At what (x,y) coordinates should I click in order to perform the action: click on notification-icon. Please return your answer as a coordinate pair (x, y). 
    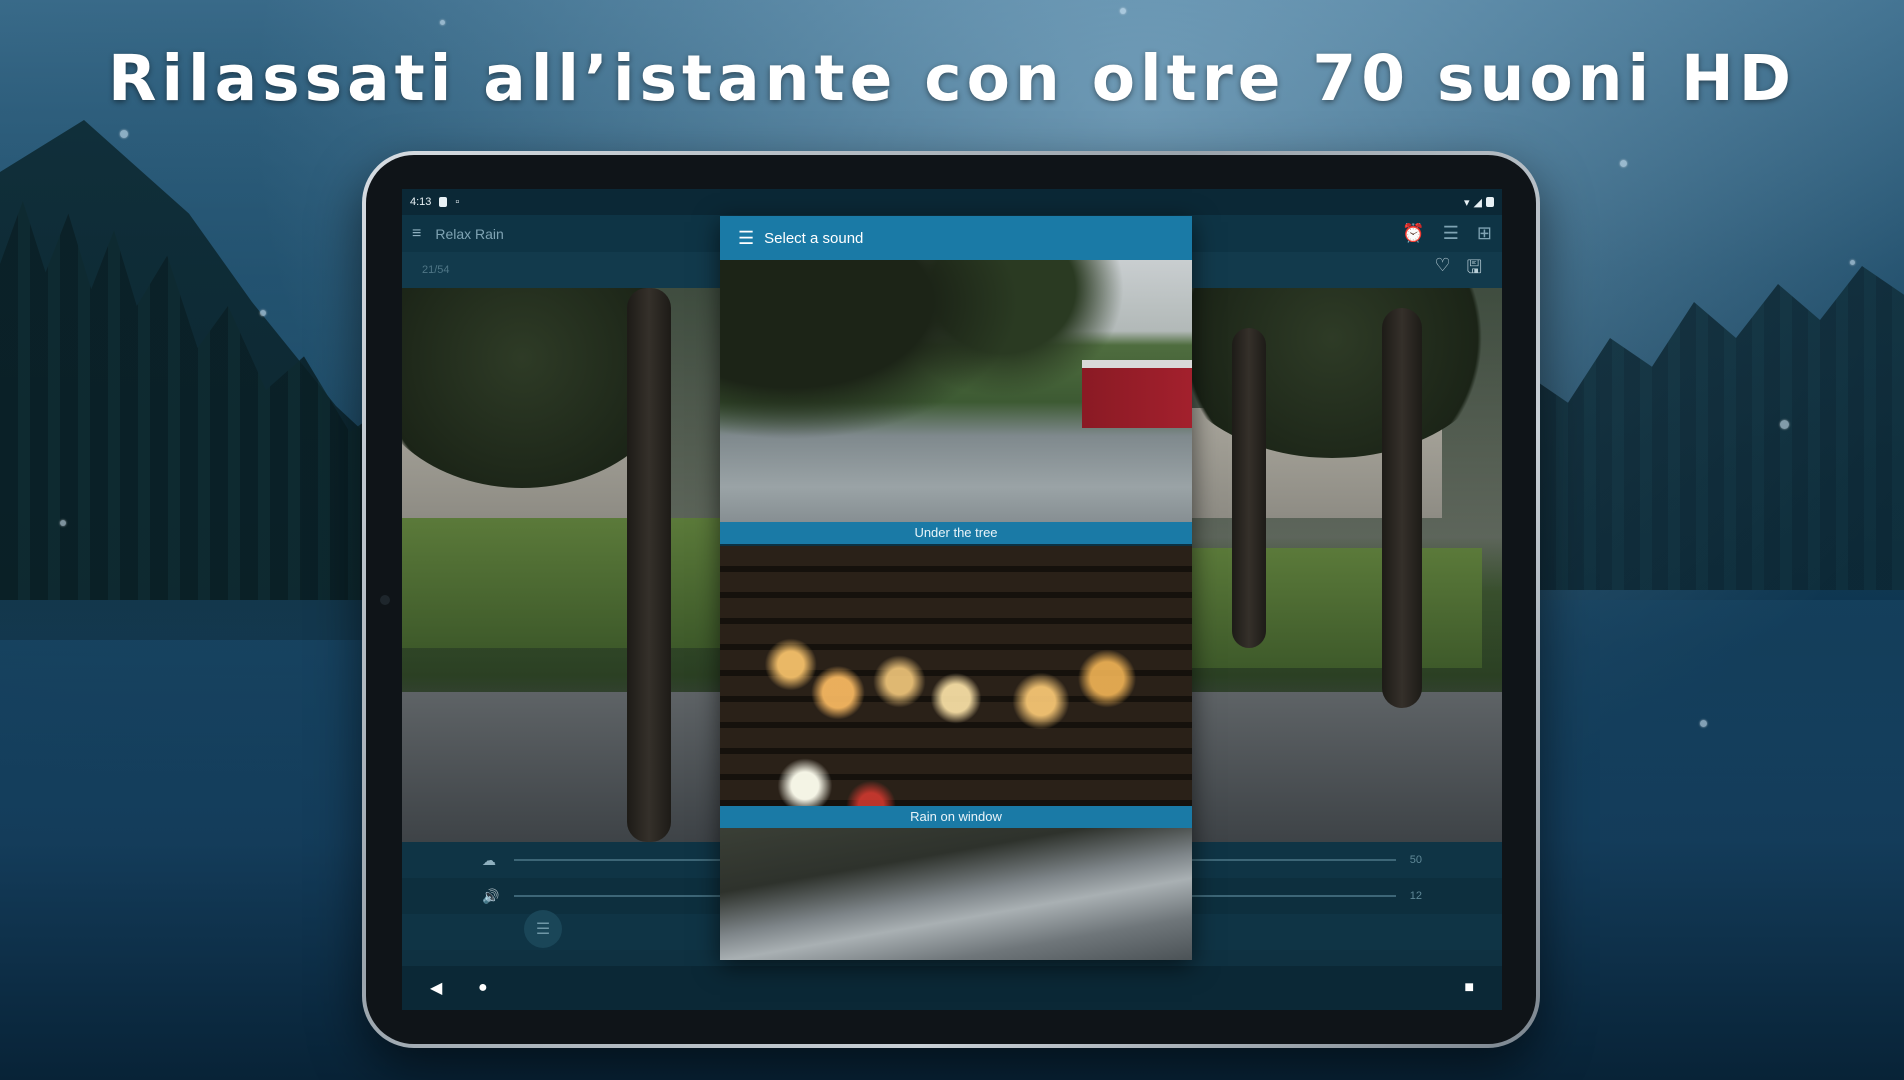
    Looking at the image, I should click on (443, 202).